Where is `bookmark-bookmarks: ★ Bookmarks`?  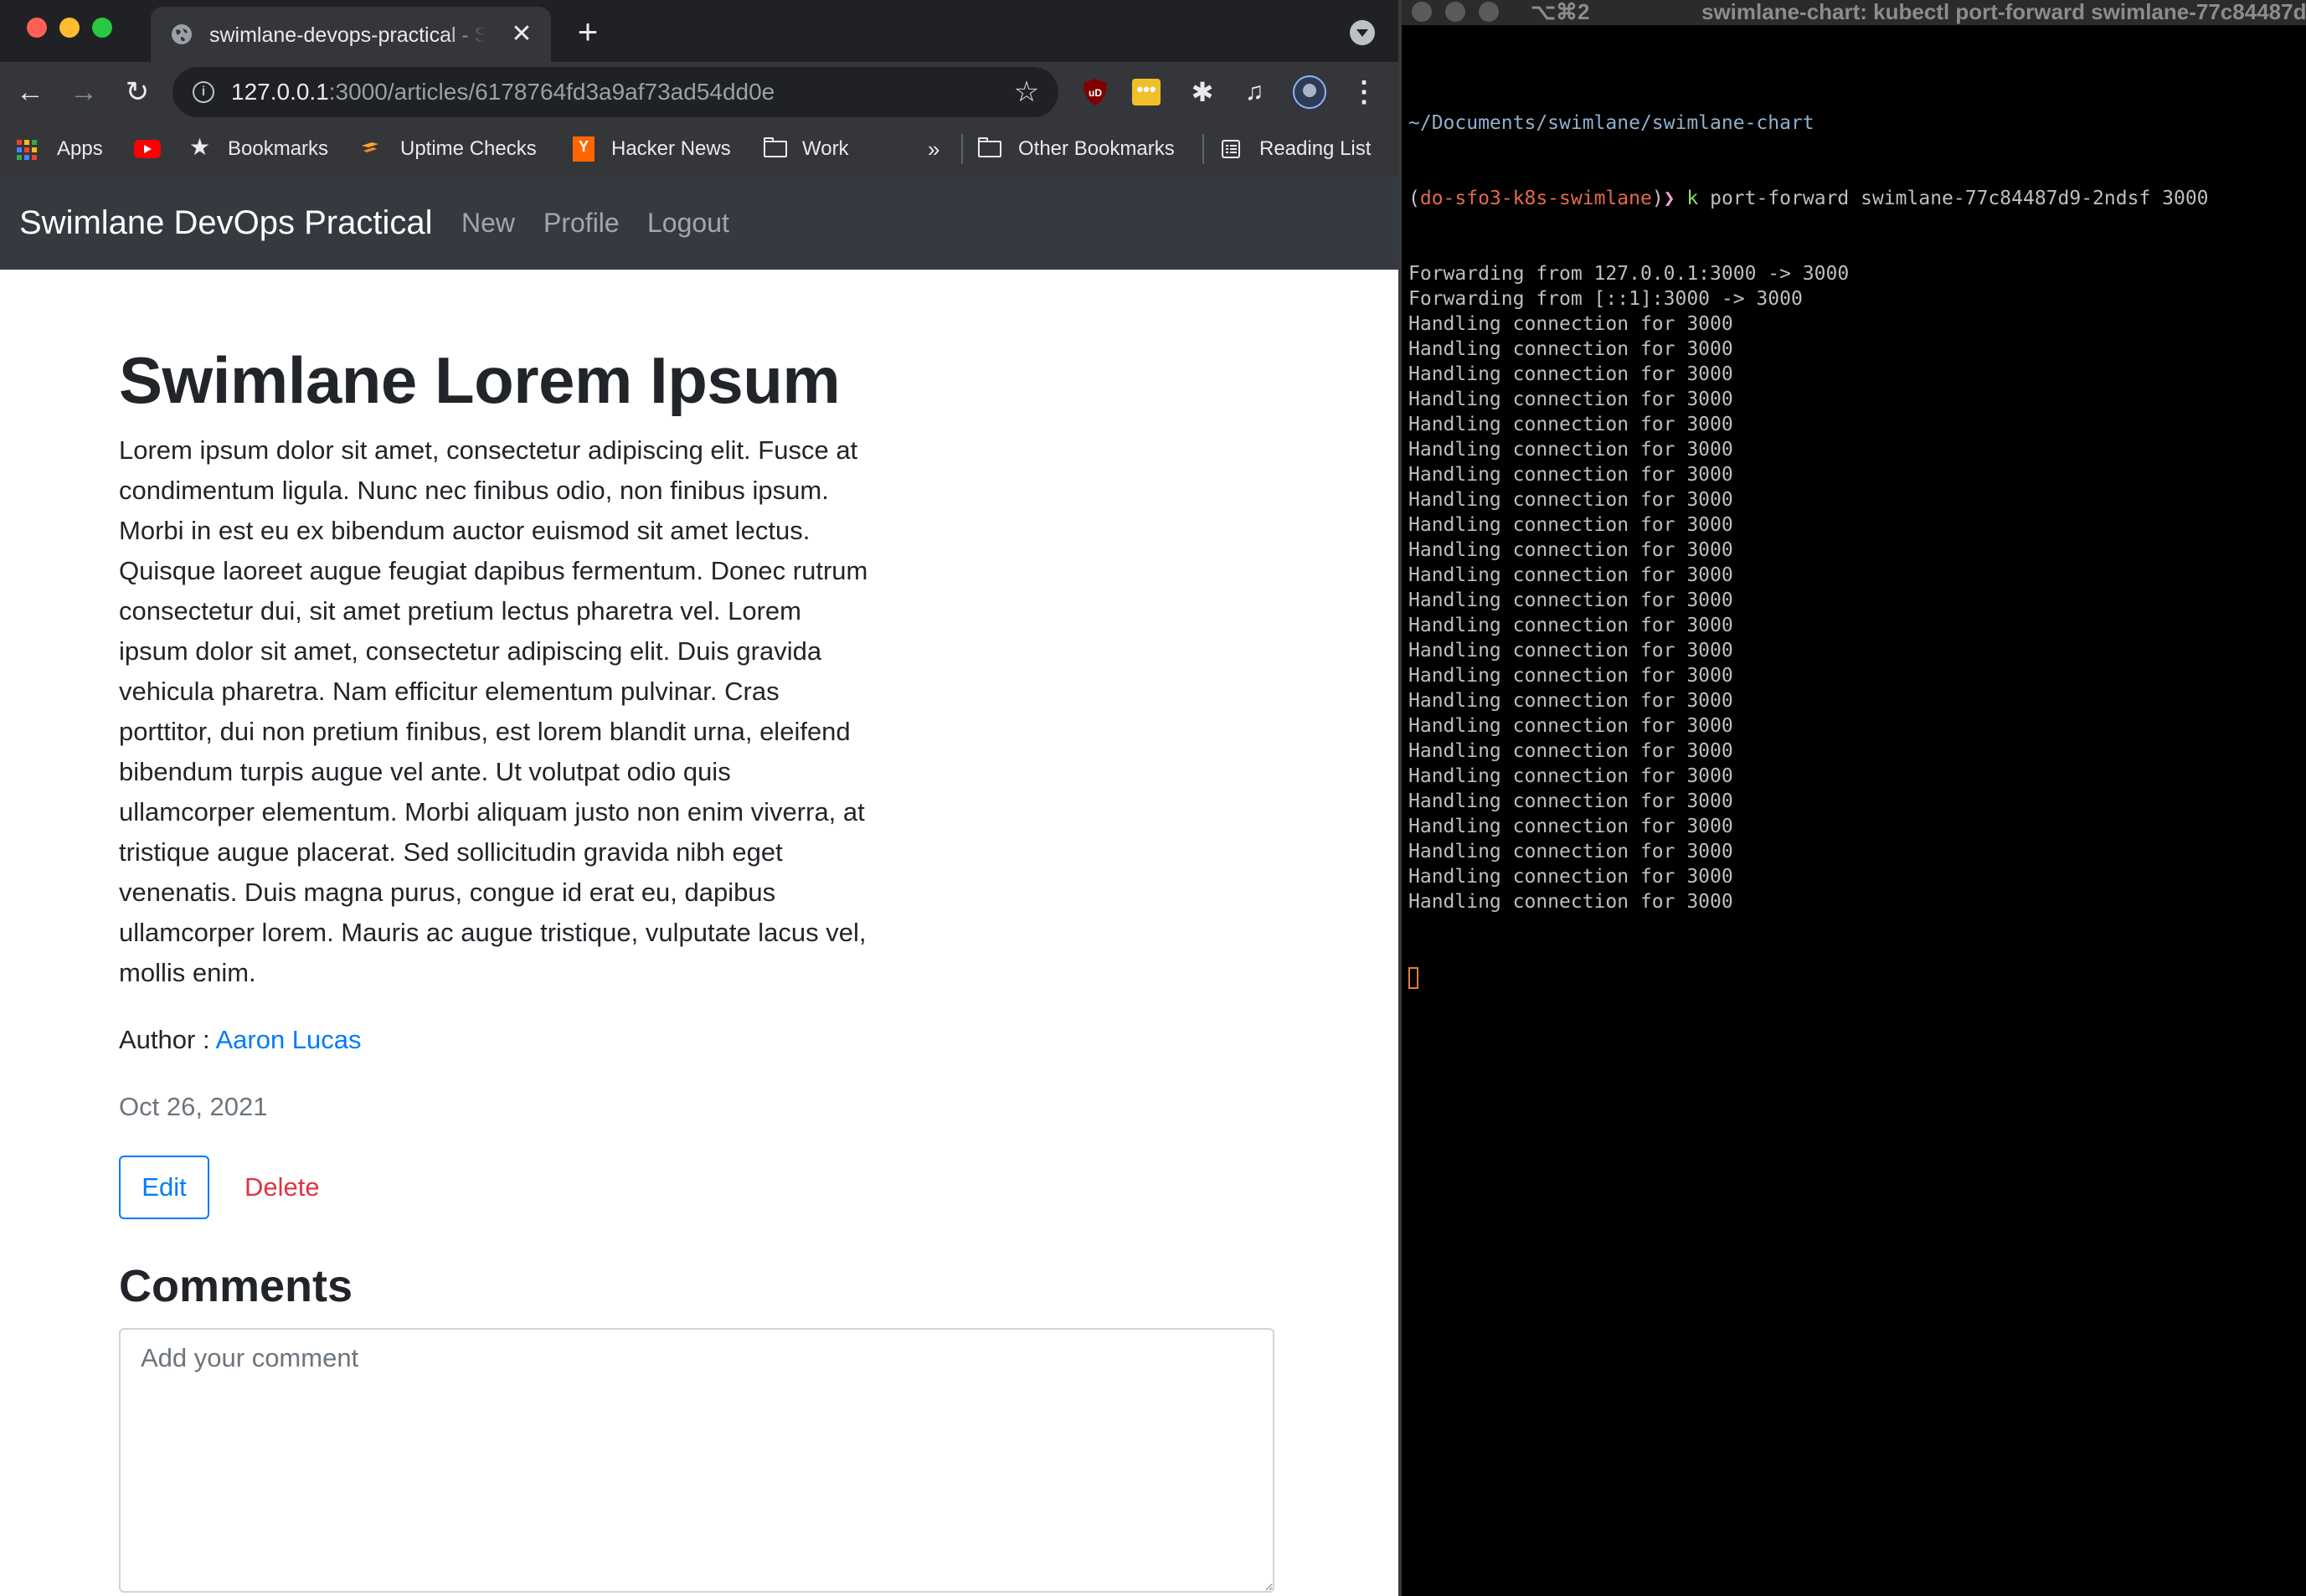
bookmark-bookmarks: ★ Bookmarks is located at coordinates (264, 149).